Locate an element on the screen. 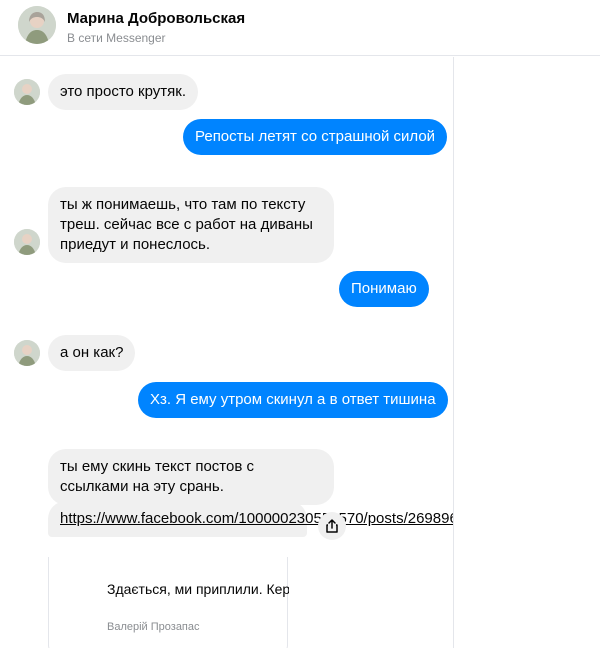 The width and height of the screenshot is (600, 648). contact-status: В сети Messenger is located at coordinates (116, 38).